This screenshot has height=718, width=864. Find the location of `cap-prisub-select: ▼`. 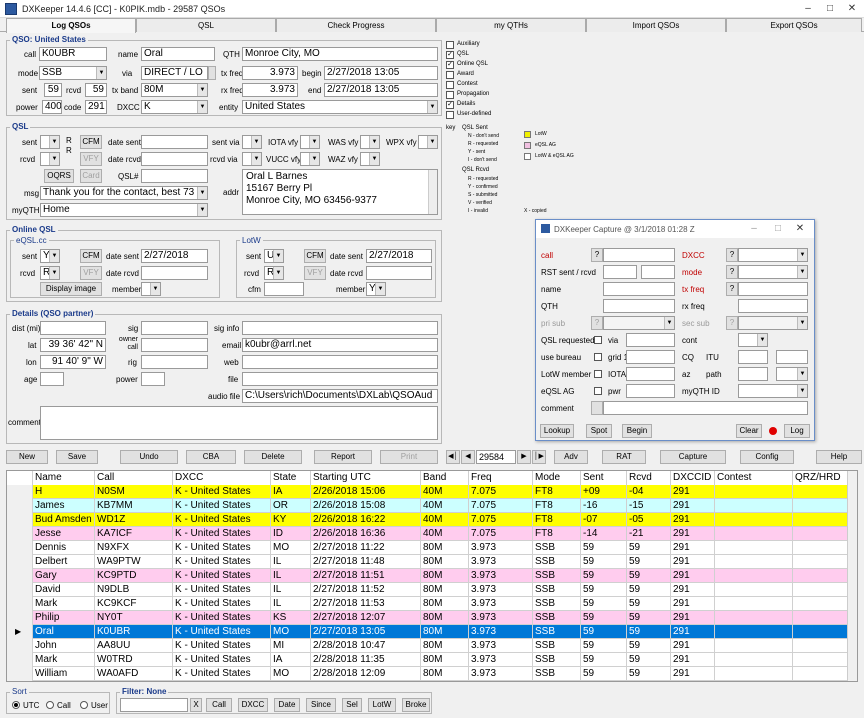

cap-prisub-select: ▼ is located at coordinates (639, 323).